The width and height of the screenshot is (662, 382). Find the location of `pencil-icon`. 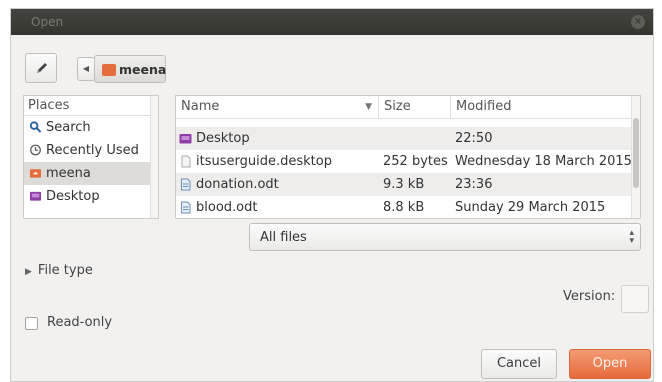

pencil-icon is located at coordinates (42, 68).